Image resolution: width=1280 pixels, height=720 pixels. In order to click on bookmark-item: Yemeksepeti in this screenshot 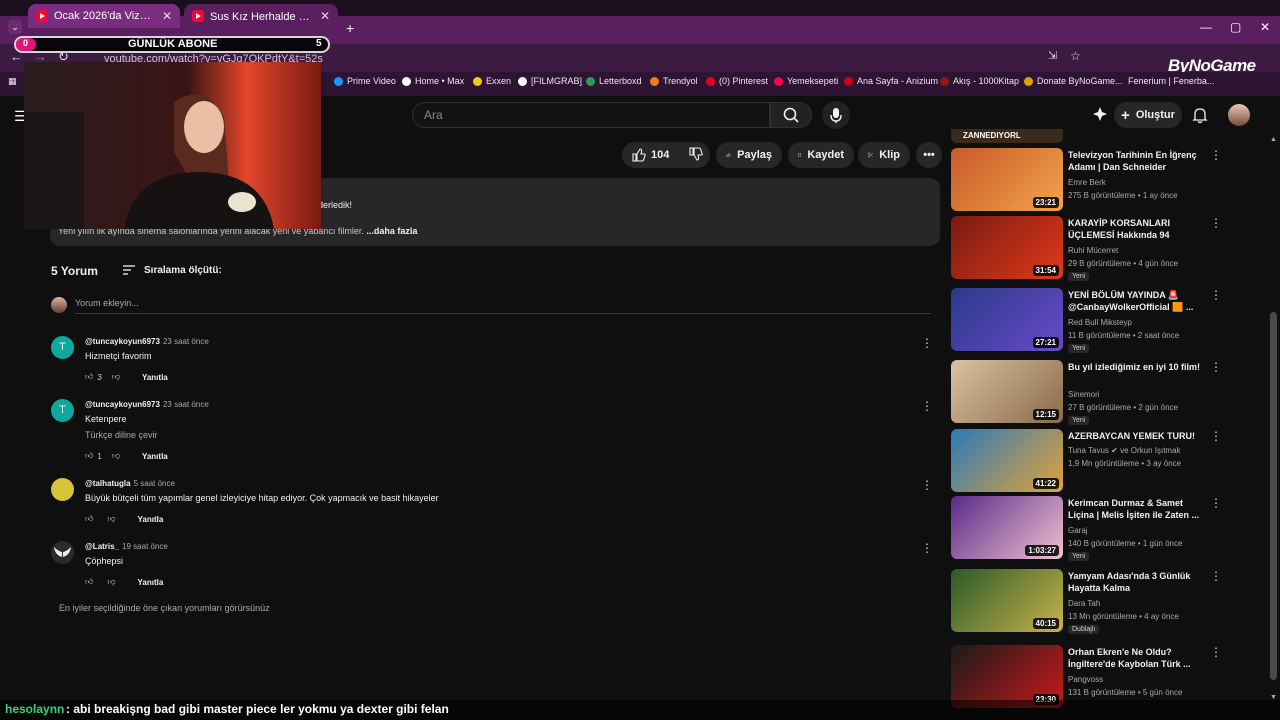, I will do `click(806, 81)`.